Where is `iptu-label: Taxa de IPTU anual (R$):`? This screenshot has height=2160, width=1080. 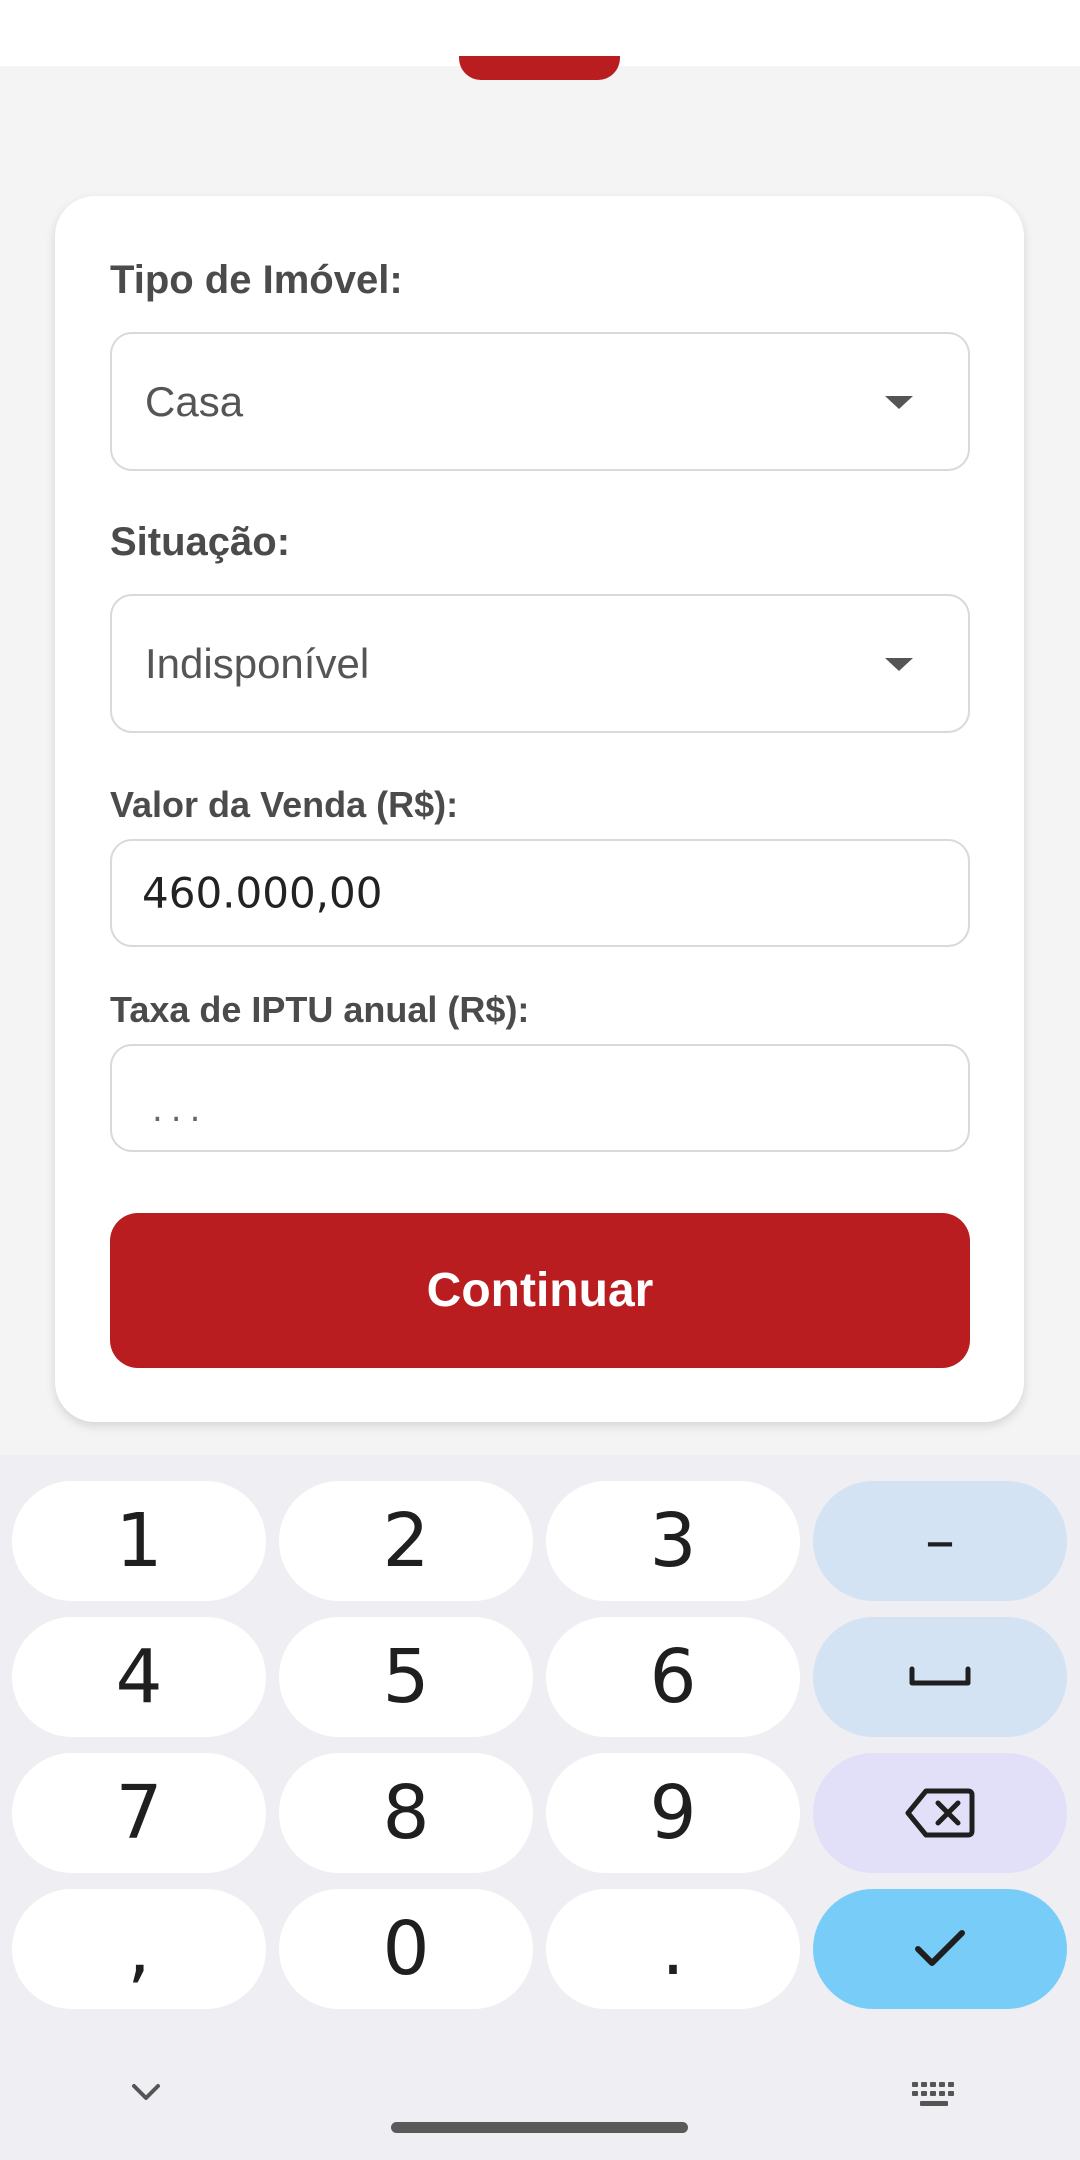 iptu-label: Taxa de IPTU anual (R$): is located at coordinates (320, 1009).